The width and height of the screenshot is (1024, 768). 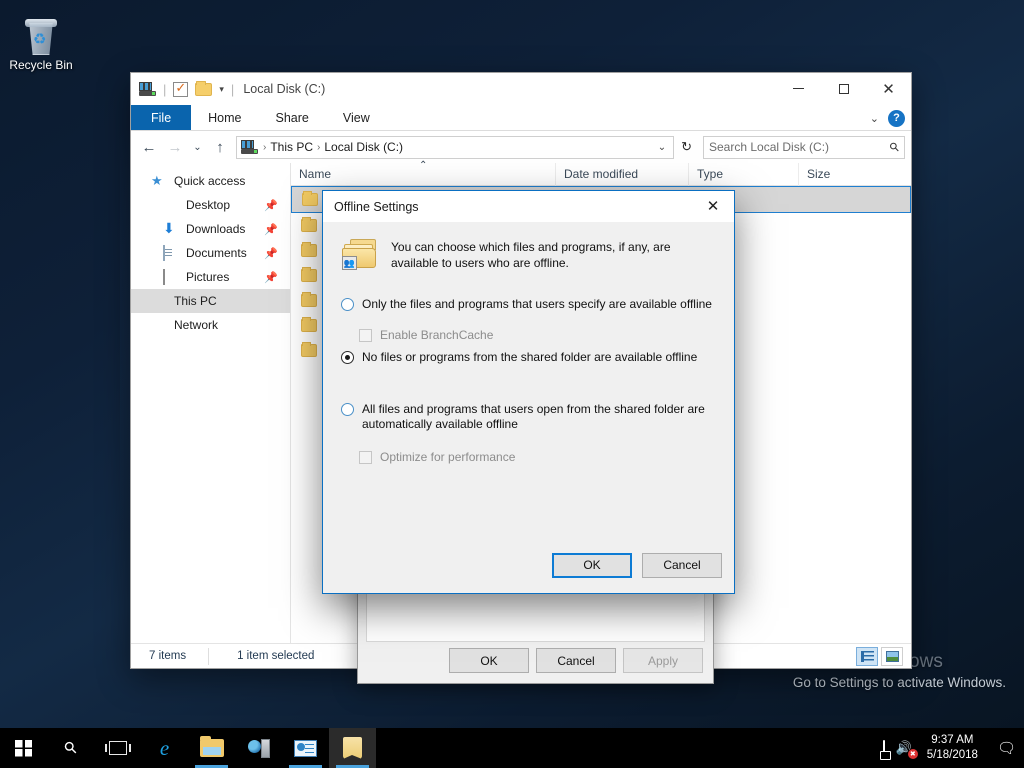 What do you see at coordinates (171, 277) in the screenshot?
I see `picture-icon` at bounding box center [171, 277].